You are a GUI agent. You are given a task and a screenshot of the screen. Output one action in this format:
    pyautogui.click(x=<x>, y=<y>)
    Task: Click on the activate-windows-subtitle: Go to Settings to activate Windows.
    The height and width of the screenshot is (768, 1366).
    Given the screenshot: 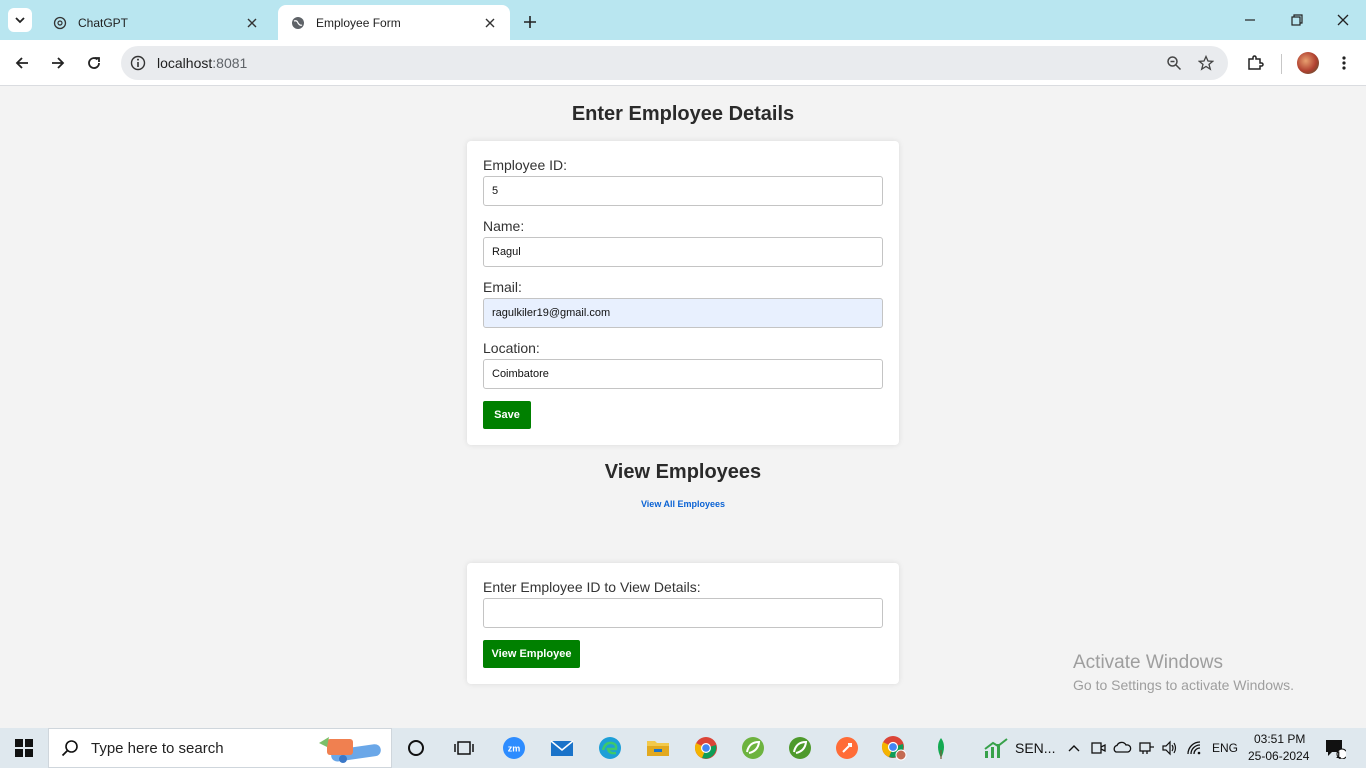 What is the action you would take?
    pyautogui.click(x=1183, y=685)
    